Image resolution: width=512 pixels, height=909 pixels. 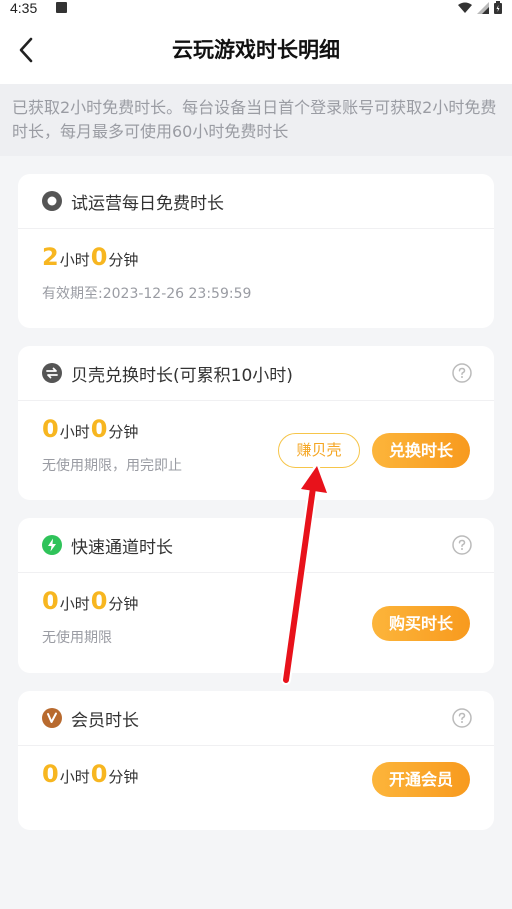 I want to click on vip-badge-icon, so click(x=52, y=718).